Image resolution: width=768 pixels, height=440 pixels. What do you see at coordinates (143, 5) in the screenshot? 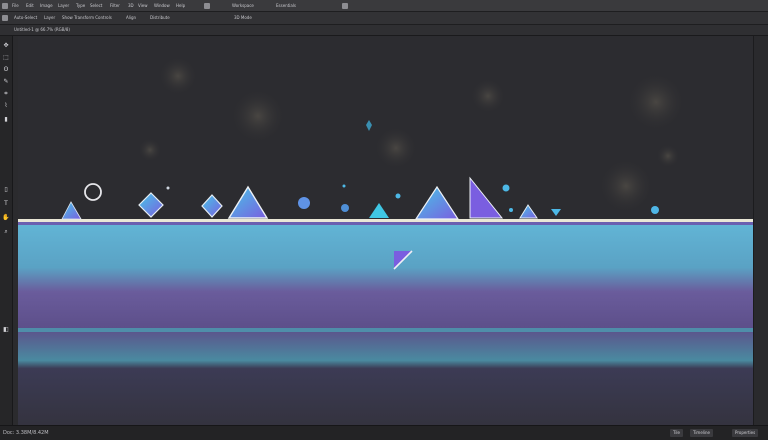
I see `menu-view: View` at bounding box center [143, 5].